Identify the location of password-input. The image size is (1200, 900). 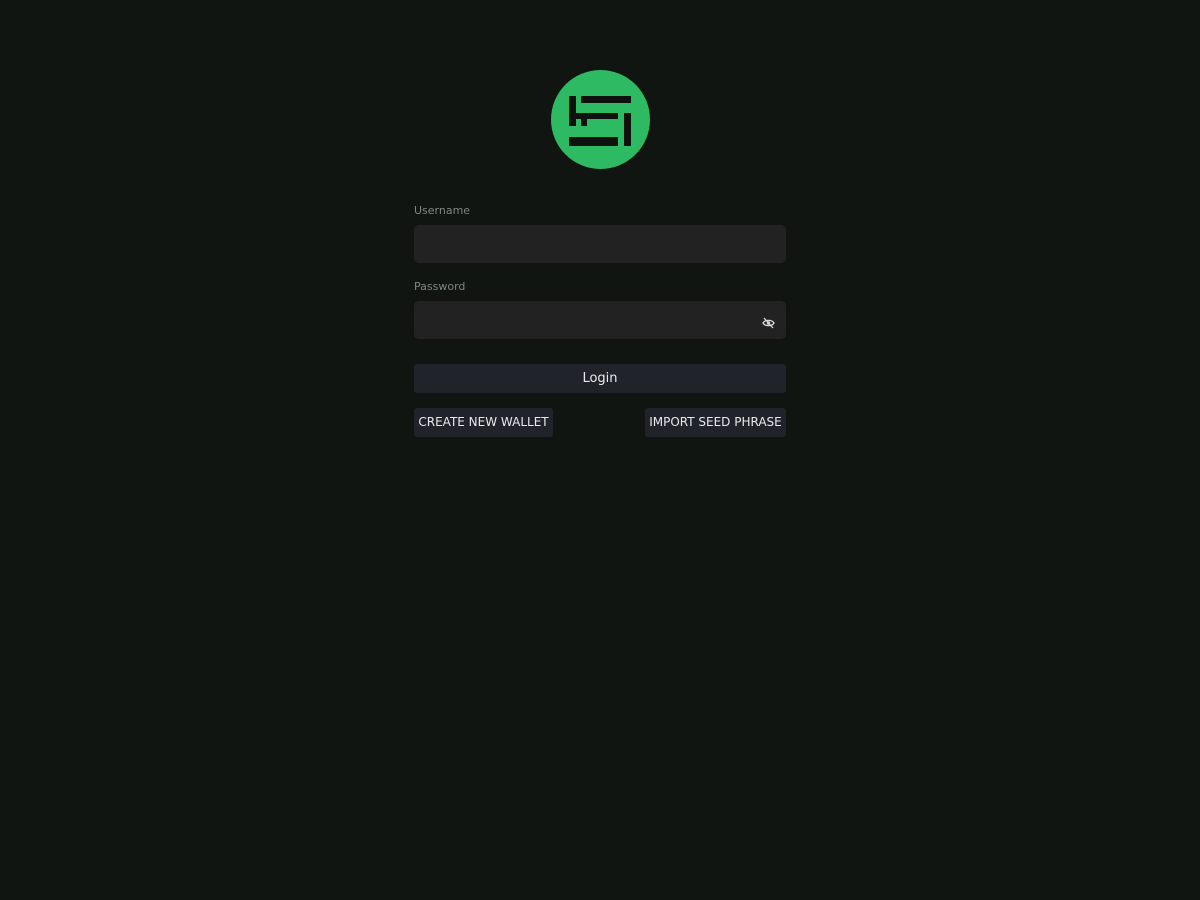
(600, 320).